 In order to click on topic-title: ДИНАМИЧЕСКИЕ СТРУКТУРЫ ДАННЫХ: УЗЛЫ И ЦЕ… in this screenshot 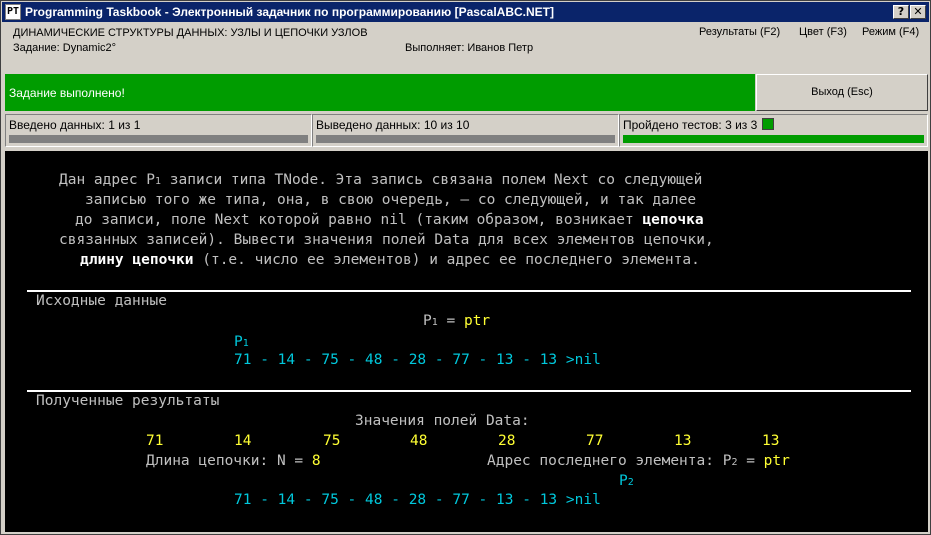, I will do `click(190, 33)`.